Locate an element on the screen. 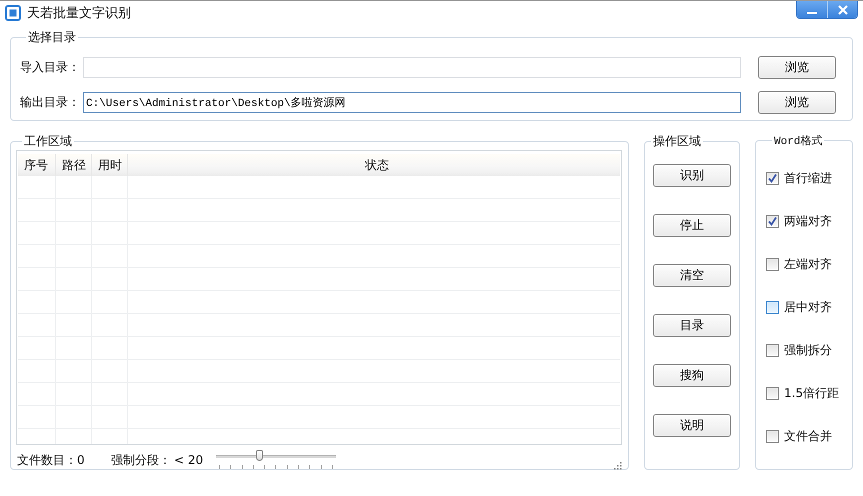 Image resolution: width=863 pixels, height=496 pixels. file-count: 文件数目：0 is located at coordinates (51, 460).